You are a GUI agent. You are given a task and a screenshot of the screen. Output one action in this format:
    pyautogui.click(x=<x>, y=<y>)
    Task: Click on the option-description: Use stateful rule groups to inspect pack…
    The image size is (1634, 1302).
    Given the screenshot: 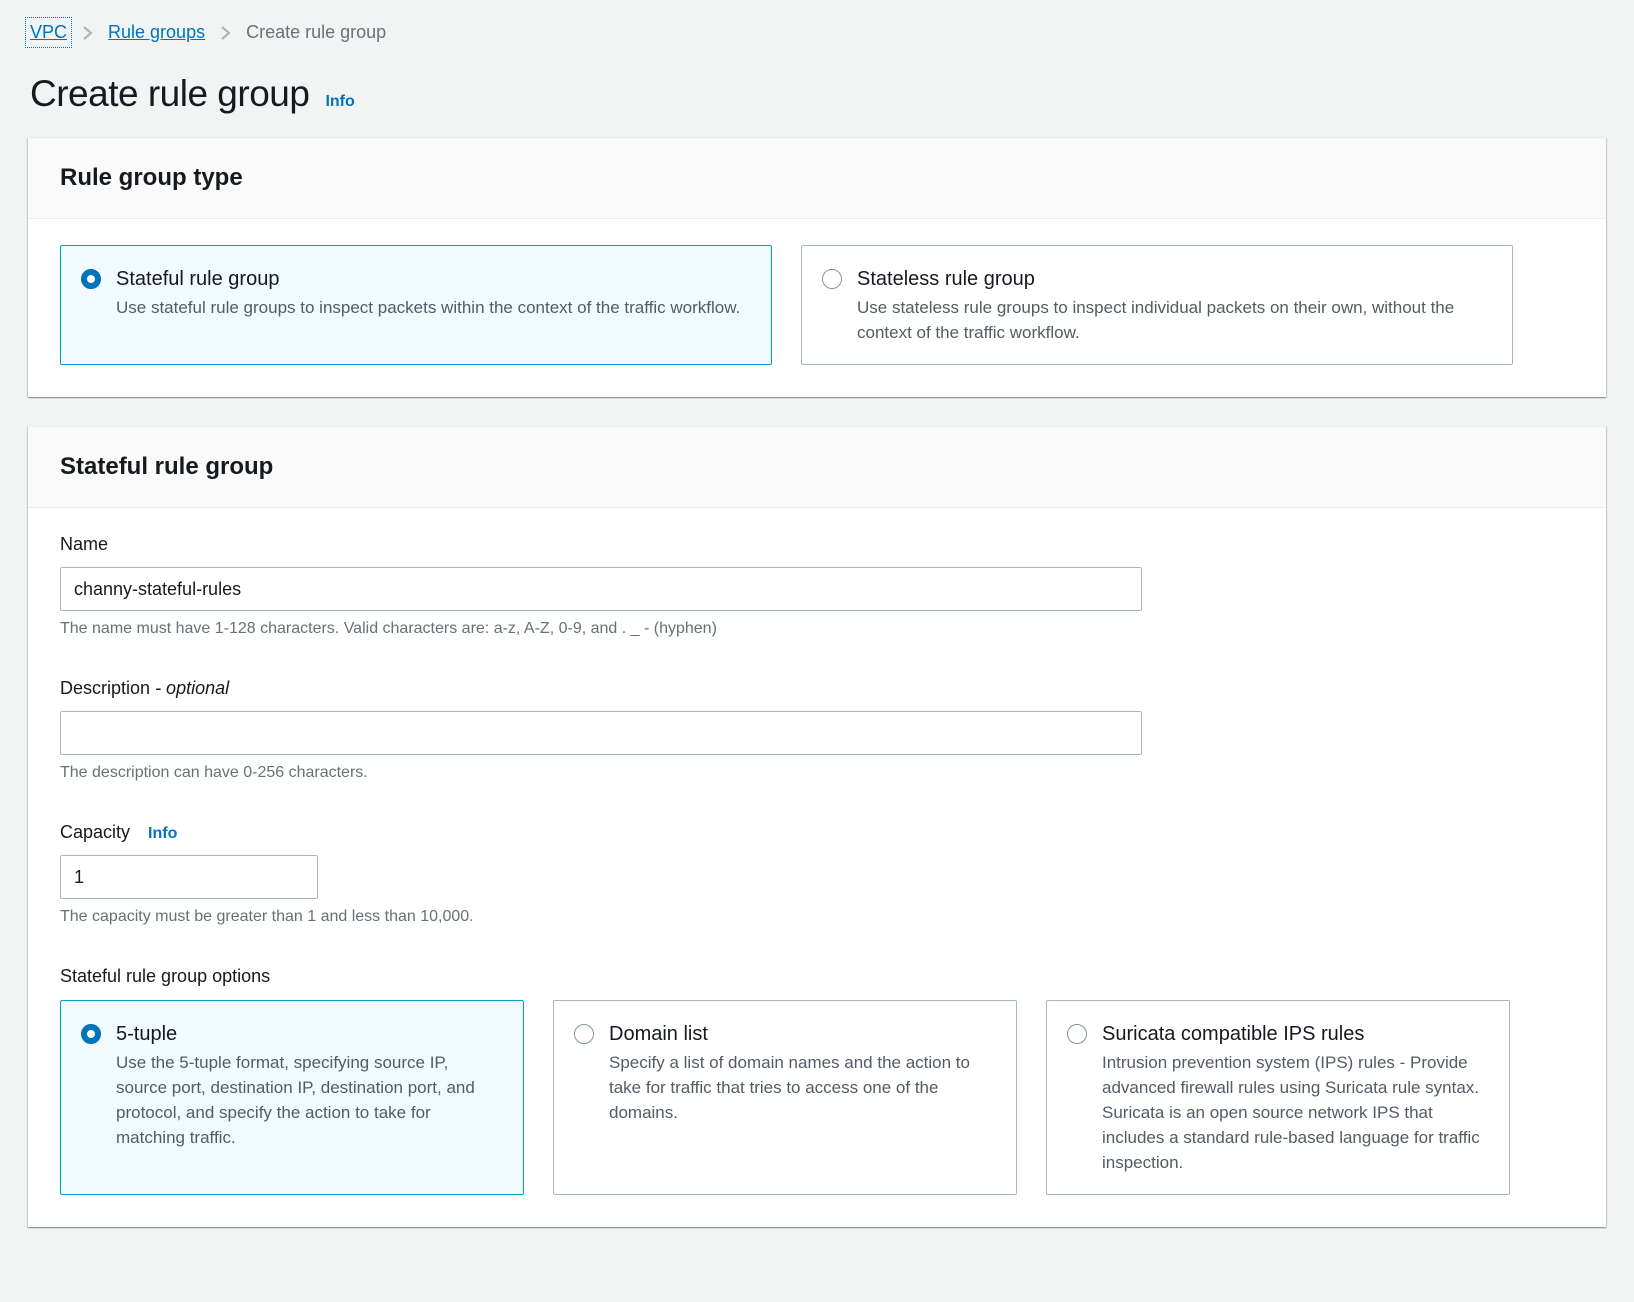 What is the action you would take?
    pyautogui.click(x=428, y=307)
    